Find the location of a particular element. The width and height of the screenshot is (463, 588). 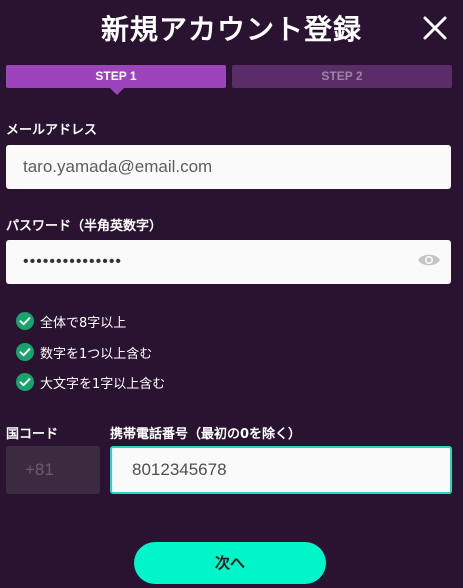

eye-icon is located at coordinates (429, 260).